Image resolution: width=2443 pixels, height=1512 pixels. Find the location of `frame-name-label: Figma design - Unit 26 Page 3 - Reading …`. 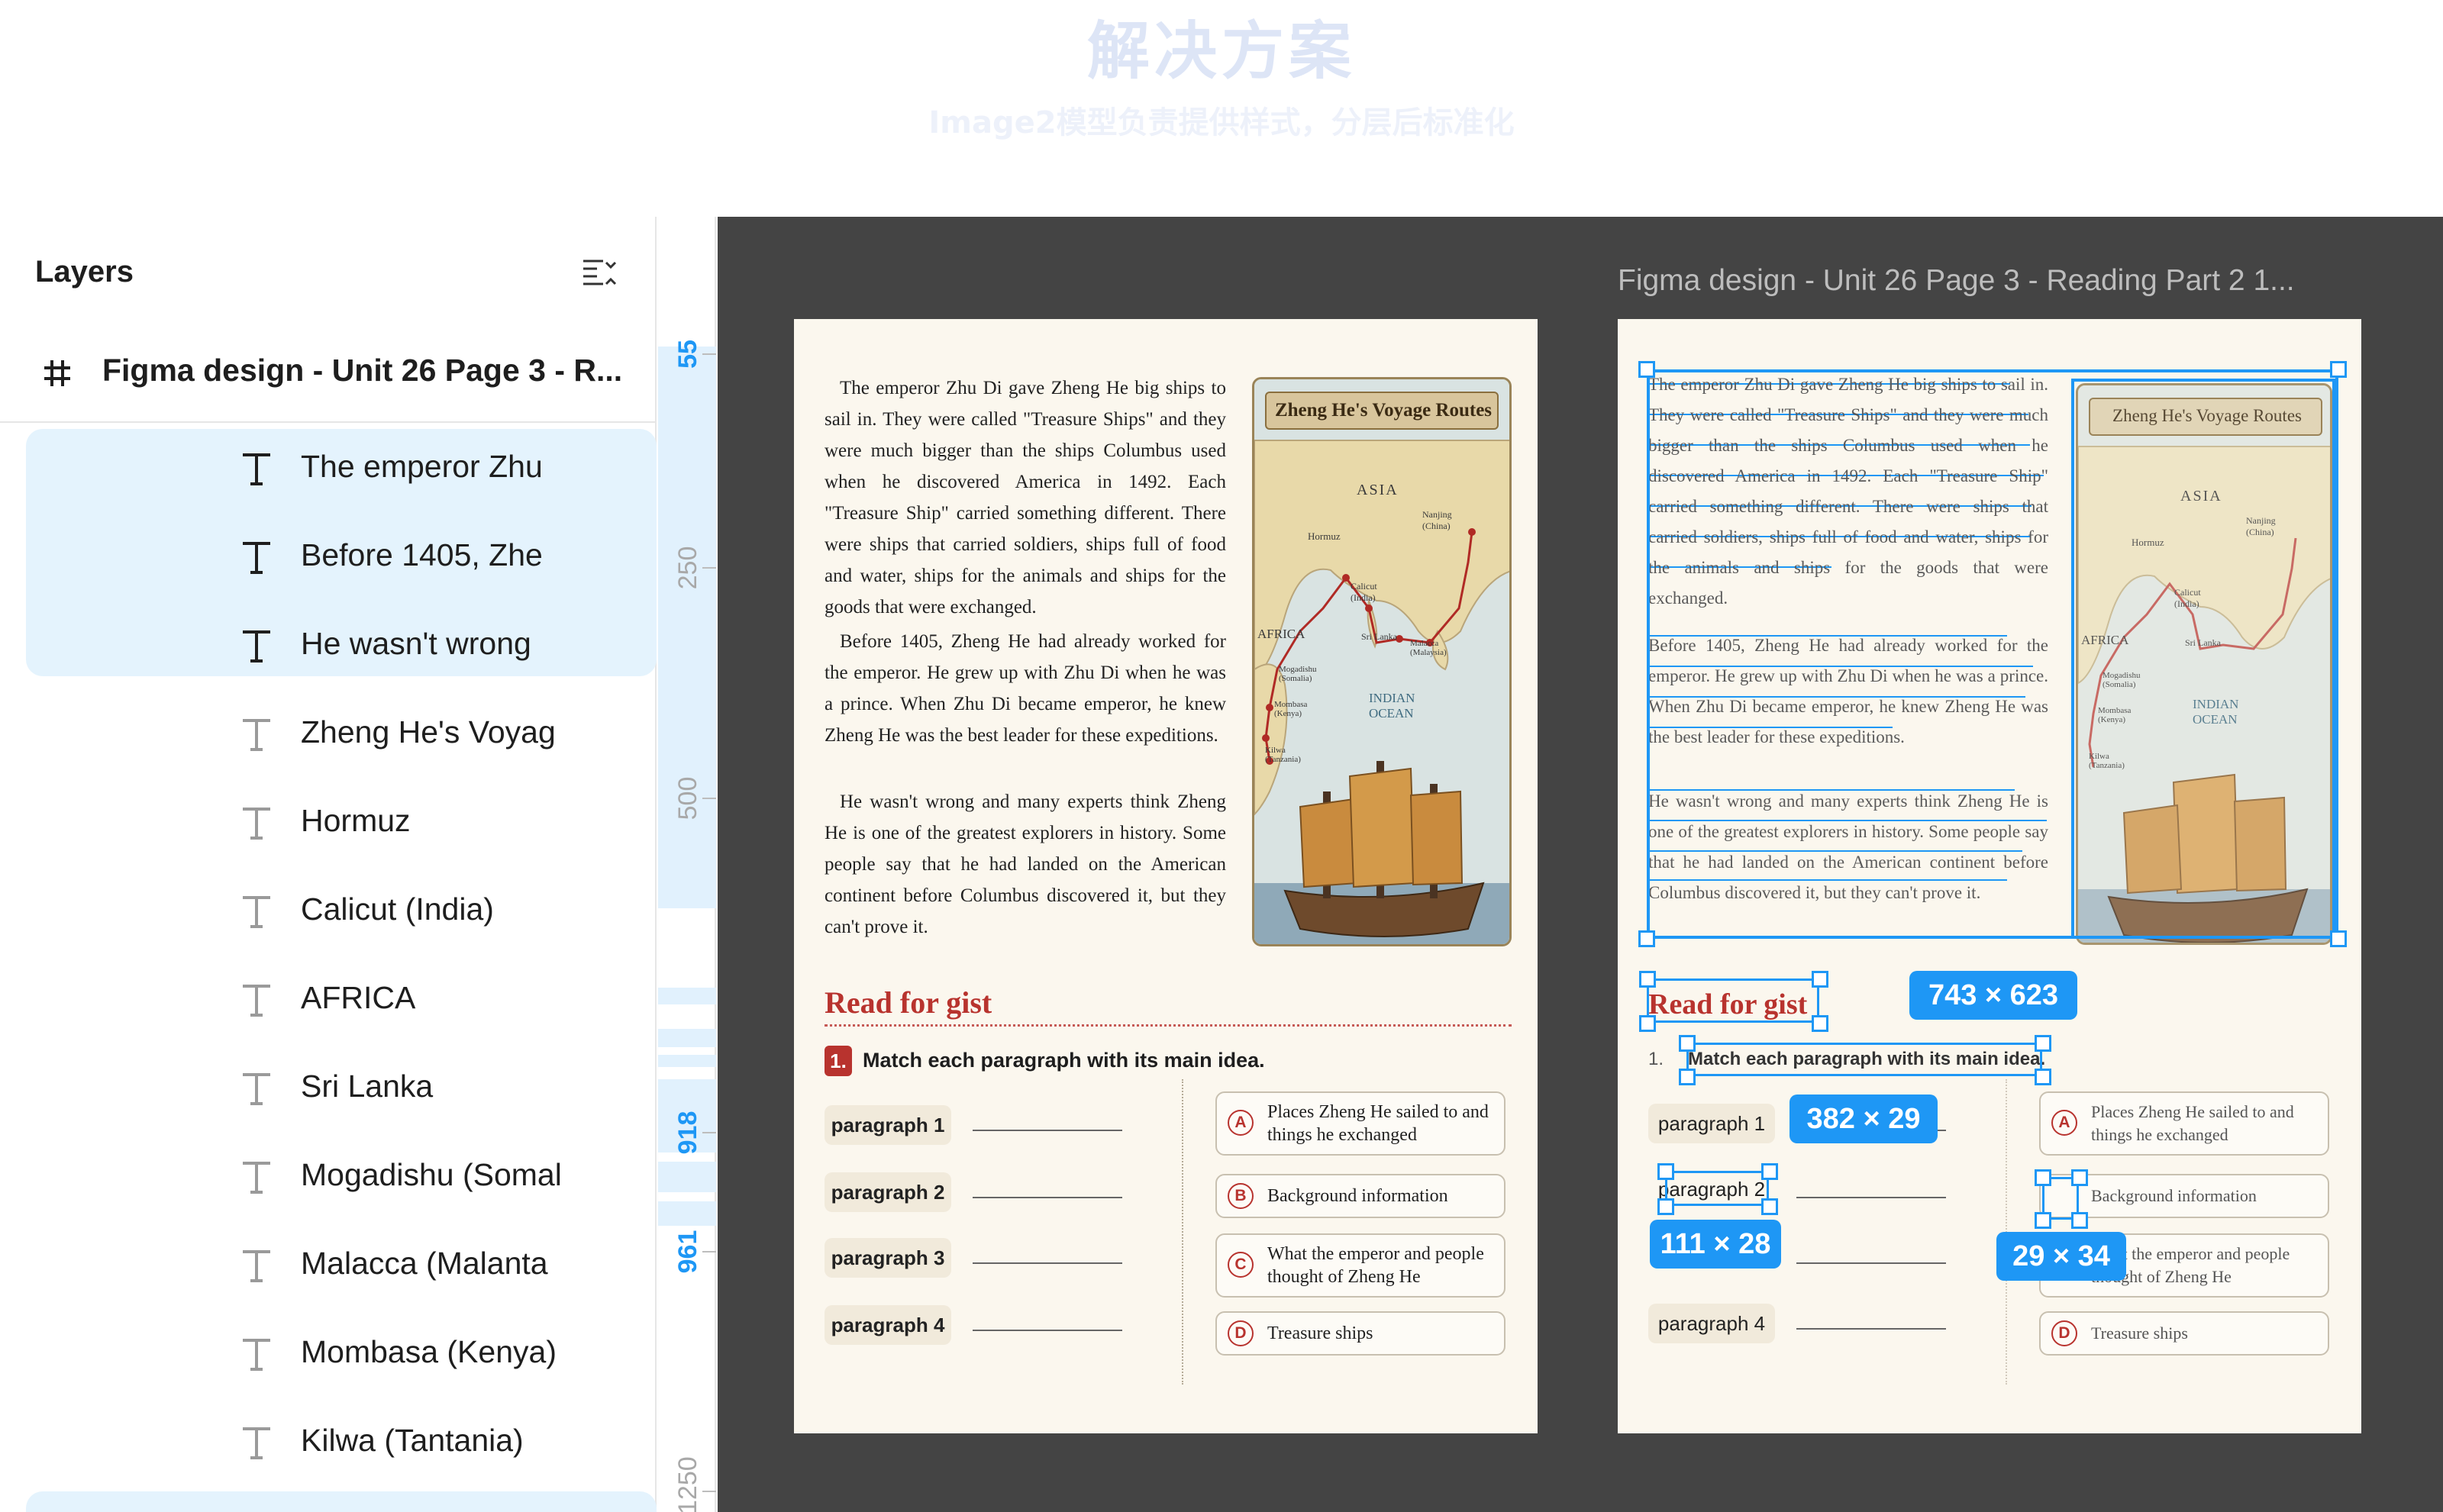

frame-name-label: Figma design - Unit 26 Page 3 - Reading … is located at coordinates (1957, 281).